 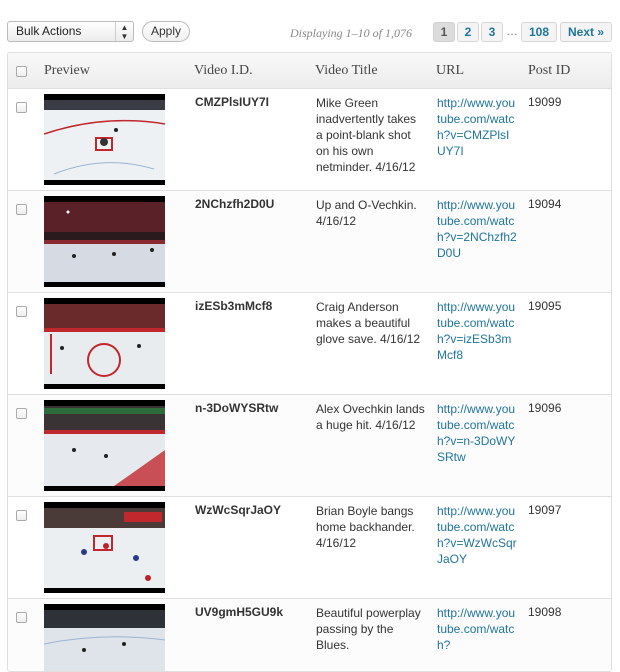 What do you see at coordinates (444, 32) in the screenshot?
I see `page-1-button: 1` at bounding box center [444, 32].